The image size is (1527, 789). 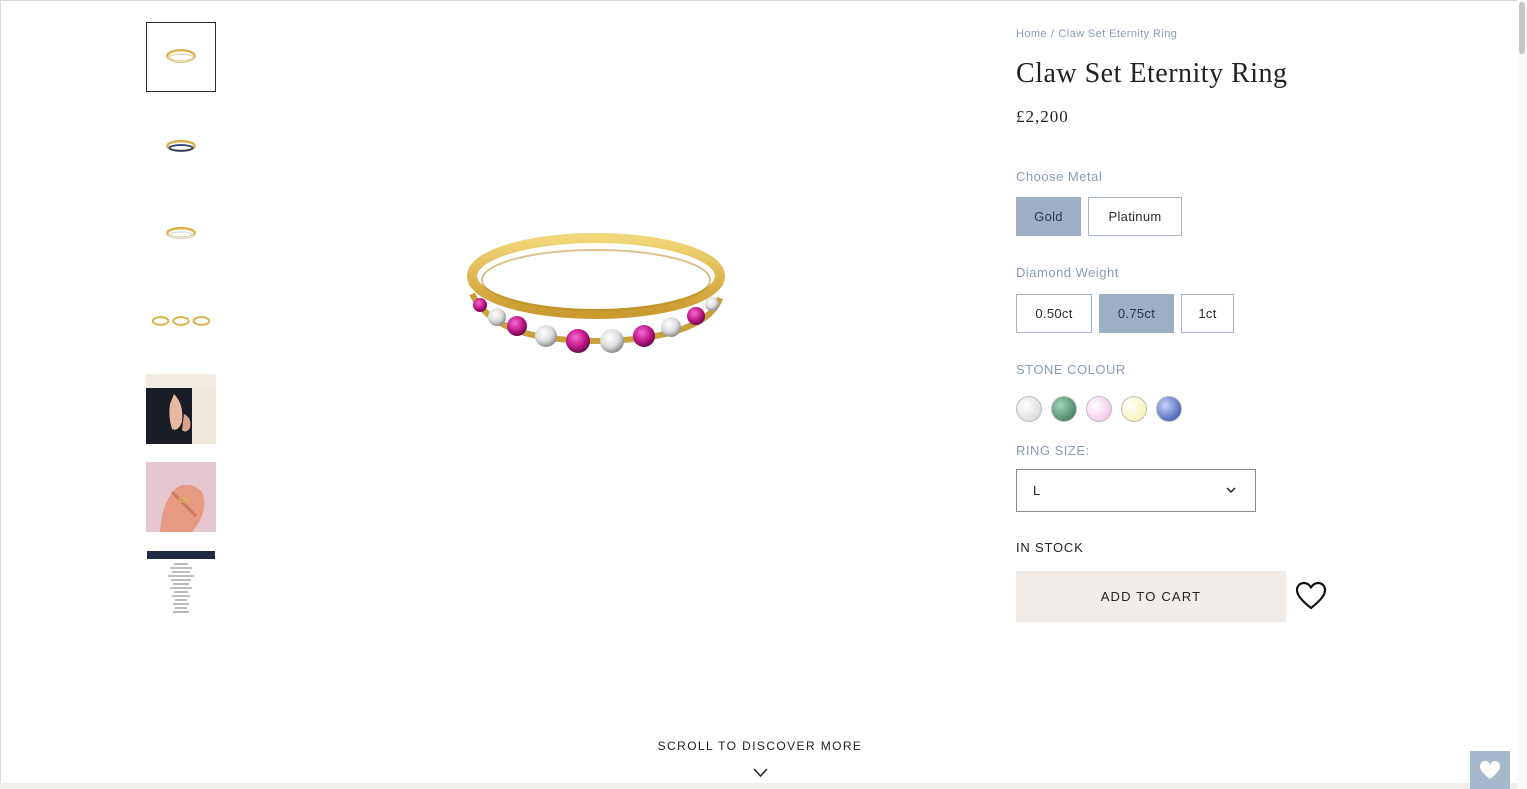 What do you see at coordinates (181, 409) in the screenshot?
I see `thumbnail-hands-dark` at bounding box center [181, 409].